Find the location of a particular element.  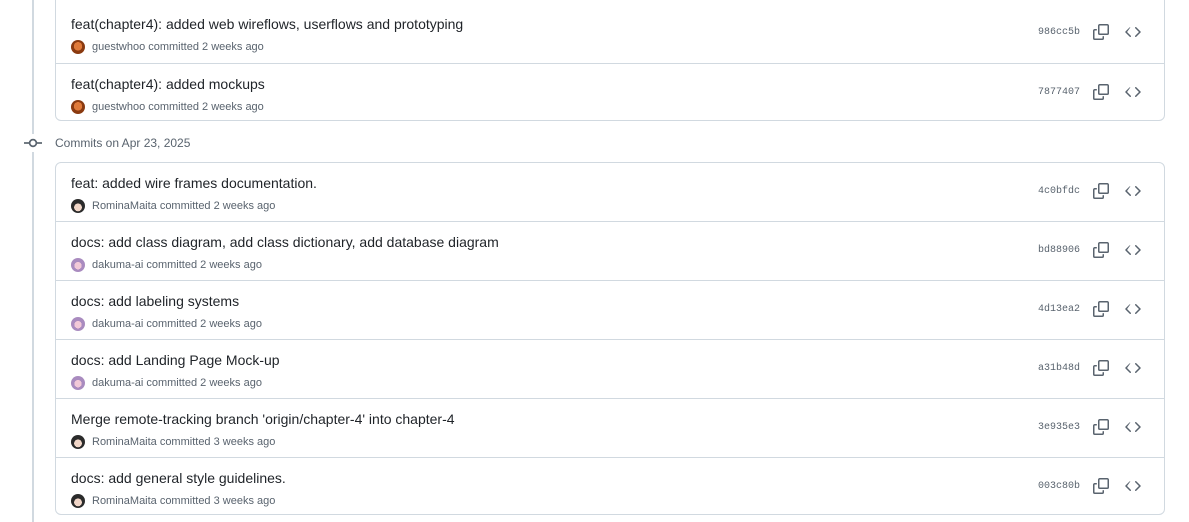

commit-date-label: Commits on Apr 23, 2025 is located at coordinates (123, 143).